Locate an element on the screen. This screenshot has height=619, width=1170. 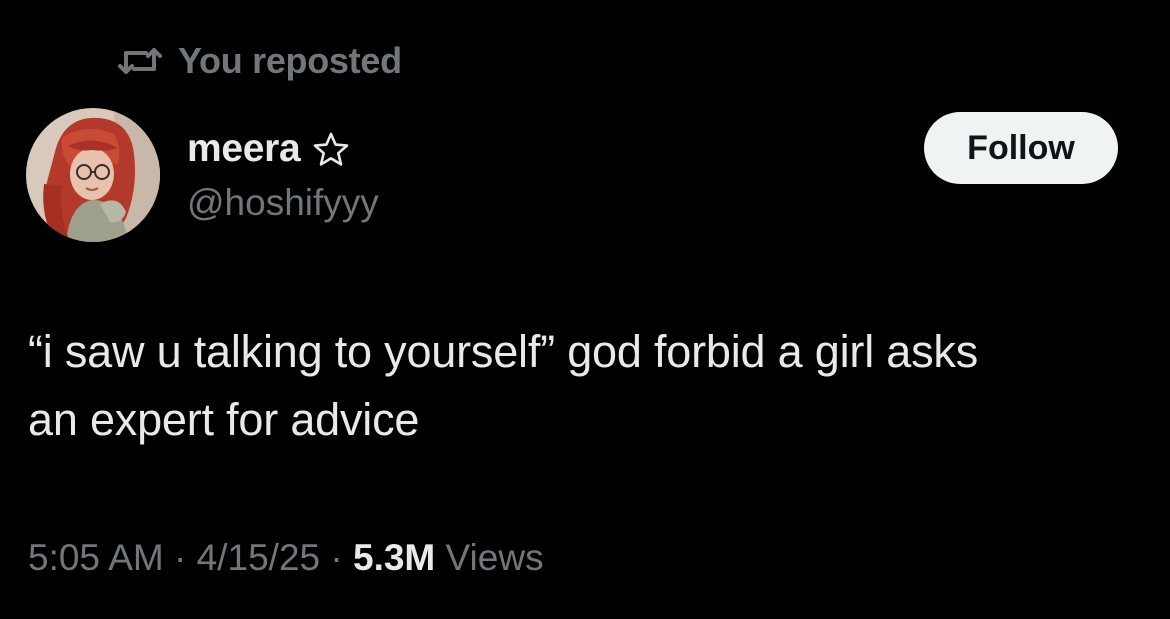
views-label: Views is located at coordinates (489, 557).